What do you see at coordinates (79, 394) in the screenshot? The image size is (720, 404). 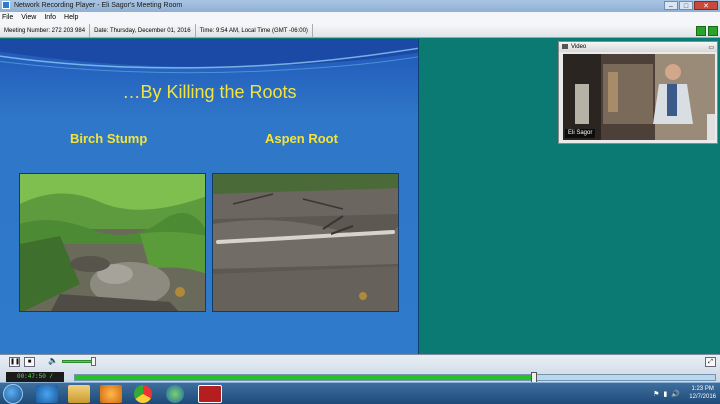 I see `folder-icon` at bounding box center [79, 394].